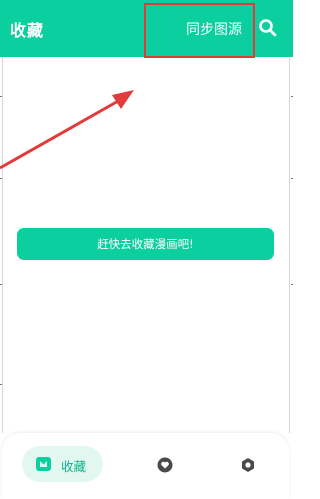 The height and width of the screenshot is (499, 320). Describe the element at coordinates (1, 245) in the screenshot. I see `left-edge` at that location.